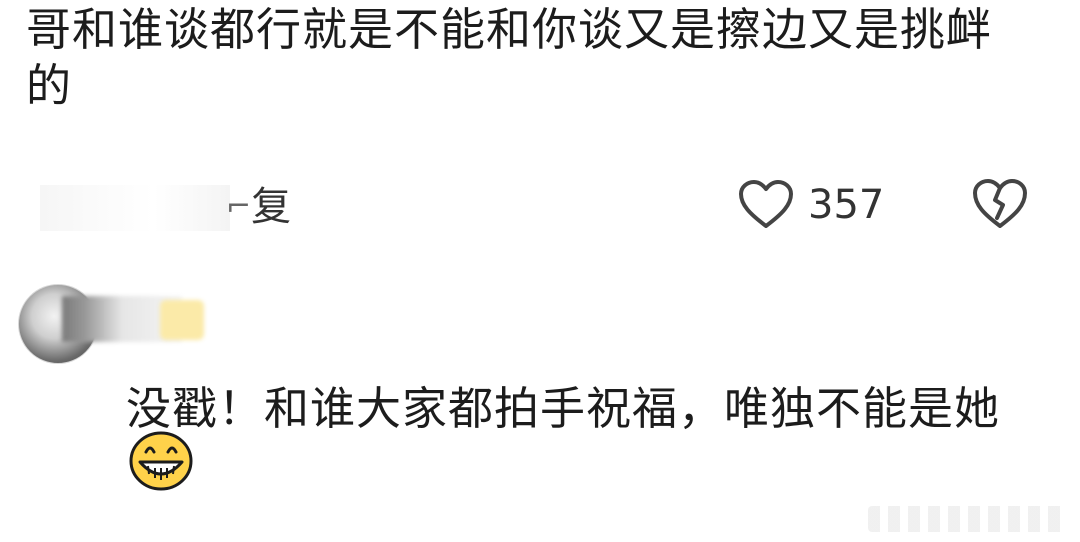 This screenshot has height=542, width=1080. Describe the element at coordinates (846, 205) in the screenshot. I see `like-count: 357` at that location.